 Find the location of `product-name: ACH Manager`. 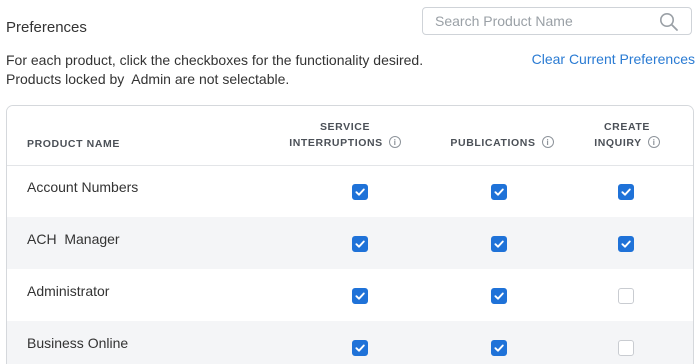

product-name: ACH Manager is located at coordinates (73, 239).